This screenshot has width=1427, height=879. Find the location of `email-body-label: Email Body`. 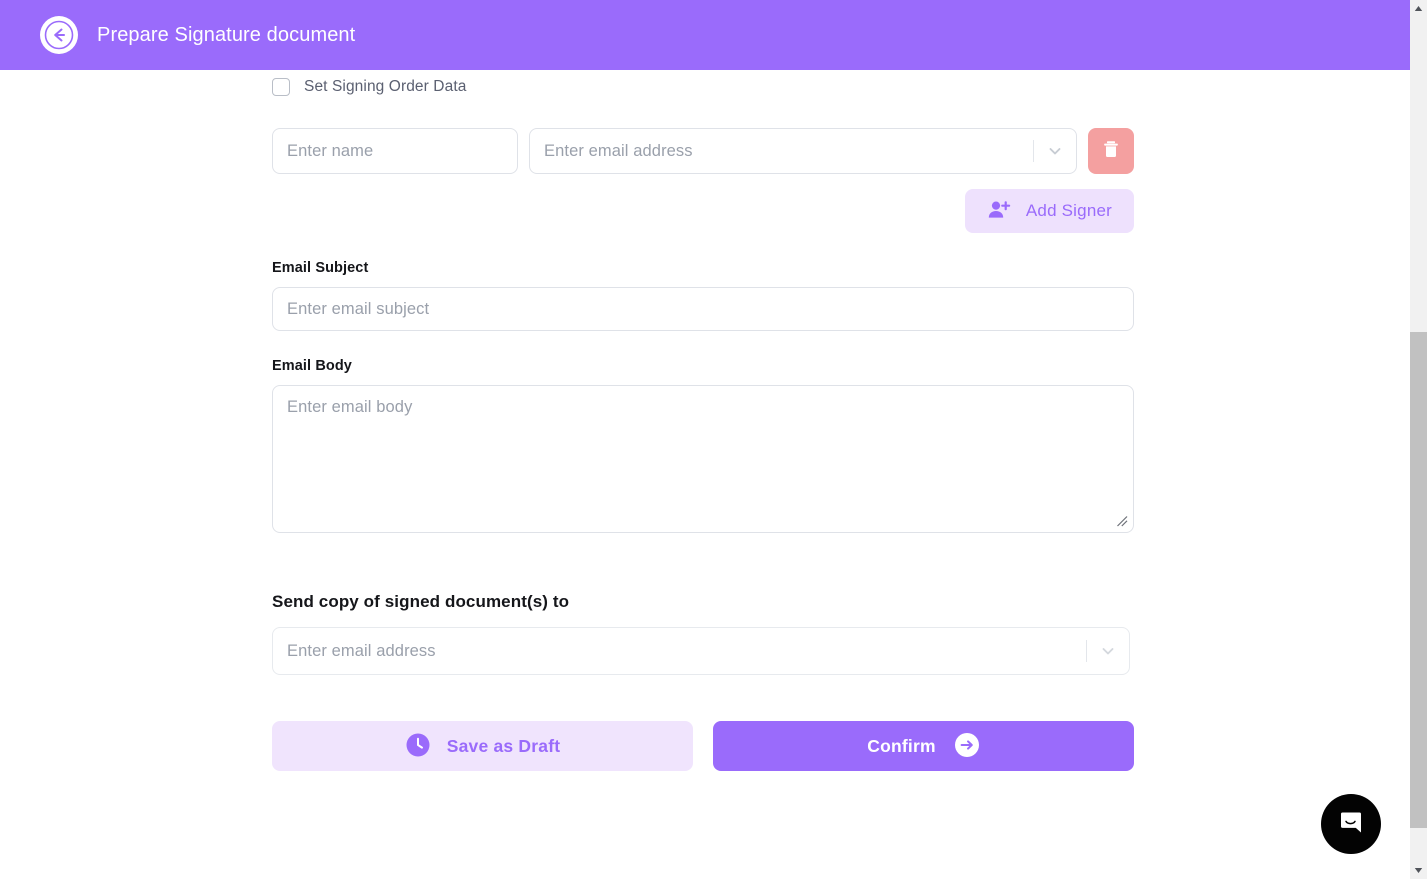

email-body-label: Email Body is located at coordinates (312, 366).